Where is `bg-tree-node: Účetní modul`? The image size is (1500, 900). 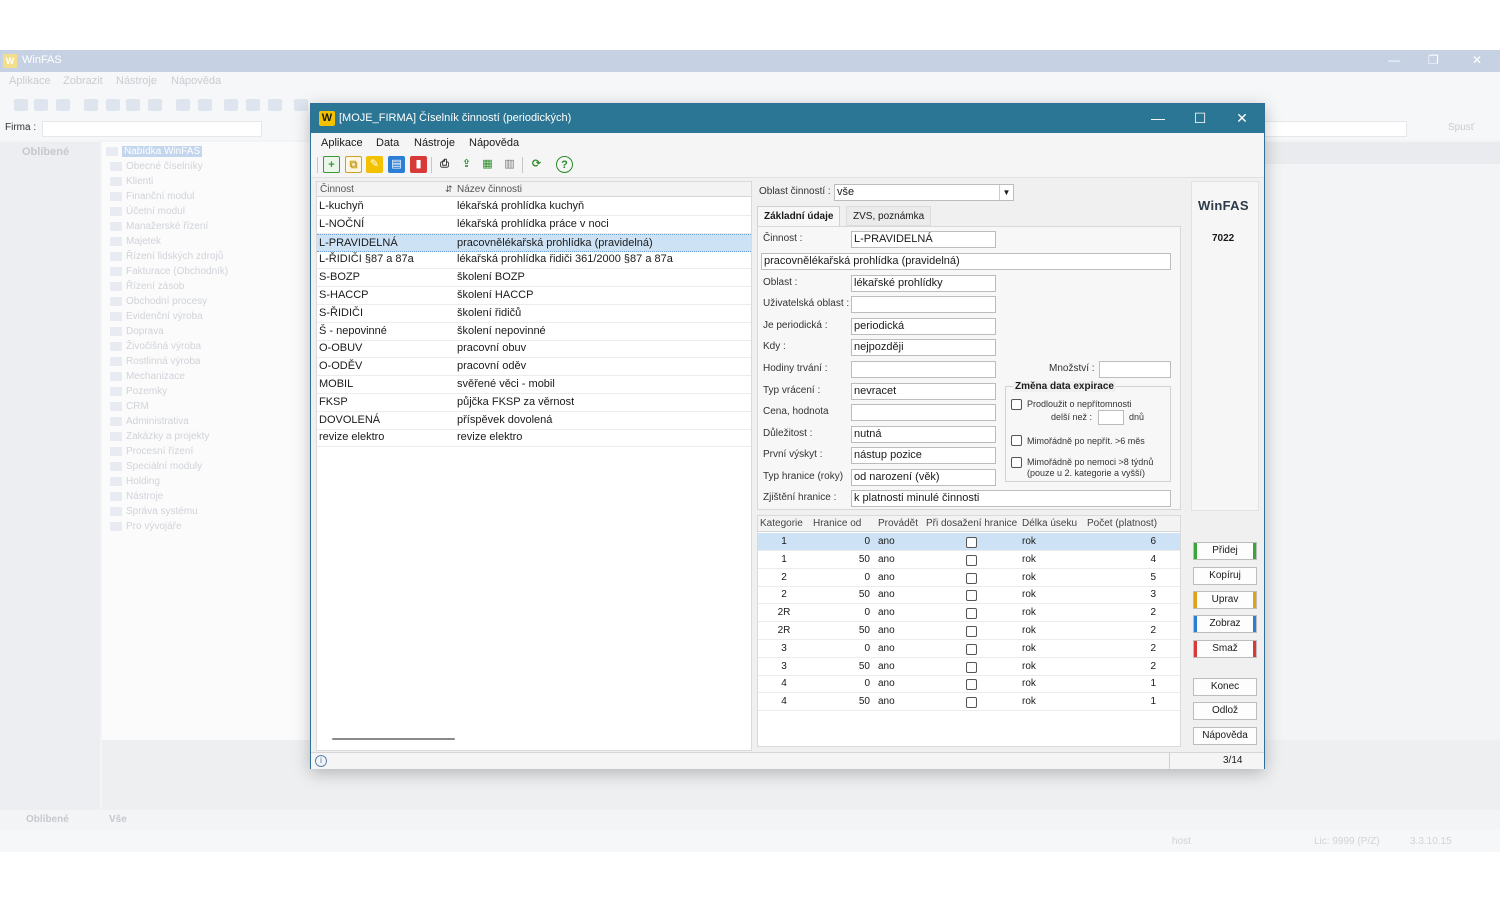 bg-tree-node: Účetní modul is located at coordinates (147, 213).